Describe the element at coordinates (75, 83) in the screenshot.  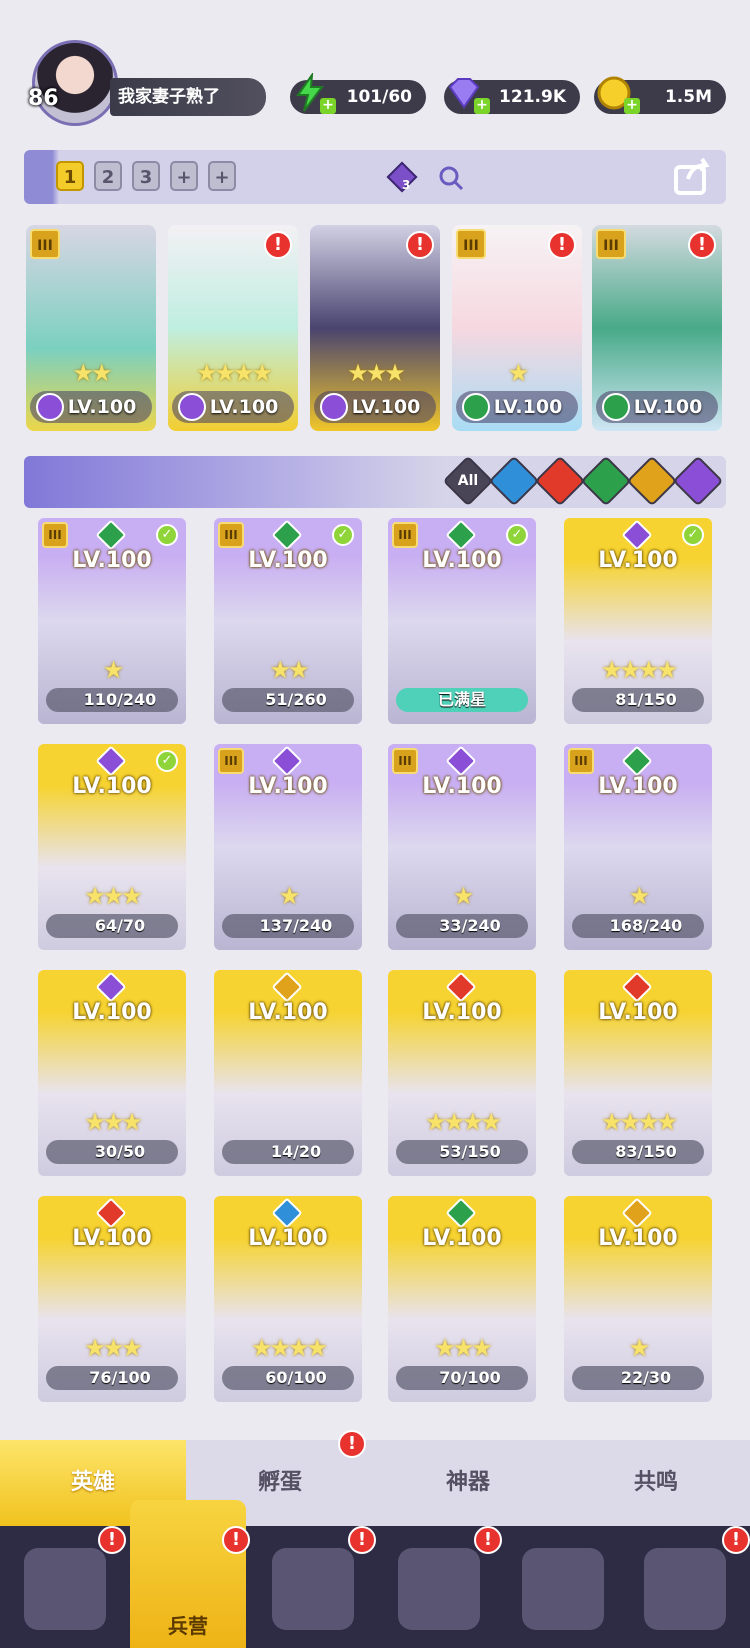
I see `player-avatar` at that location.